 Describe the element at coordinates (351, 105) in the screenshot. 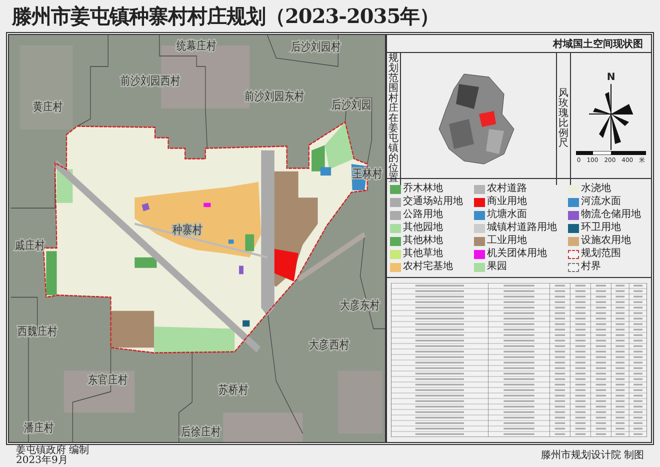

I see `village-label: 后沙刘园` at that location.